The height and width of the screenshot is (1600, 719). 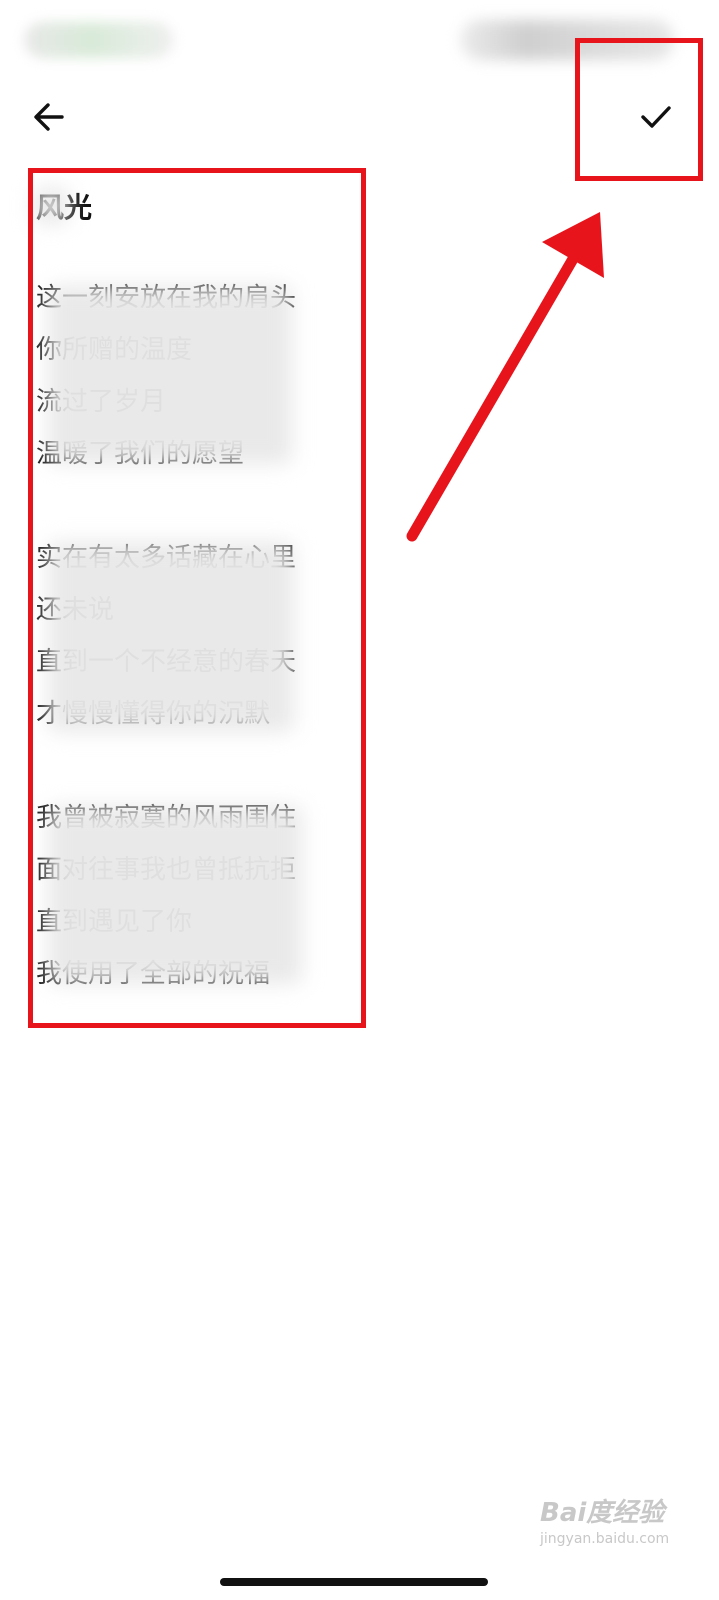 I want to click on watermark: Bai度经验 jingyan.baidu.com, so click(x=625, y=1519).